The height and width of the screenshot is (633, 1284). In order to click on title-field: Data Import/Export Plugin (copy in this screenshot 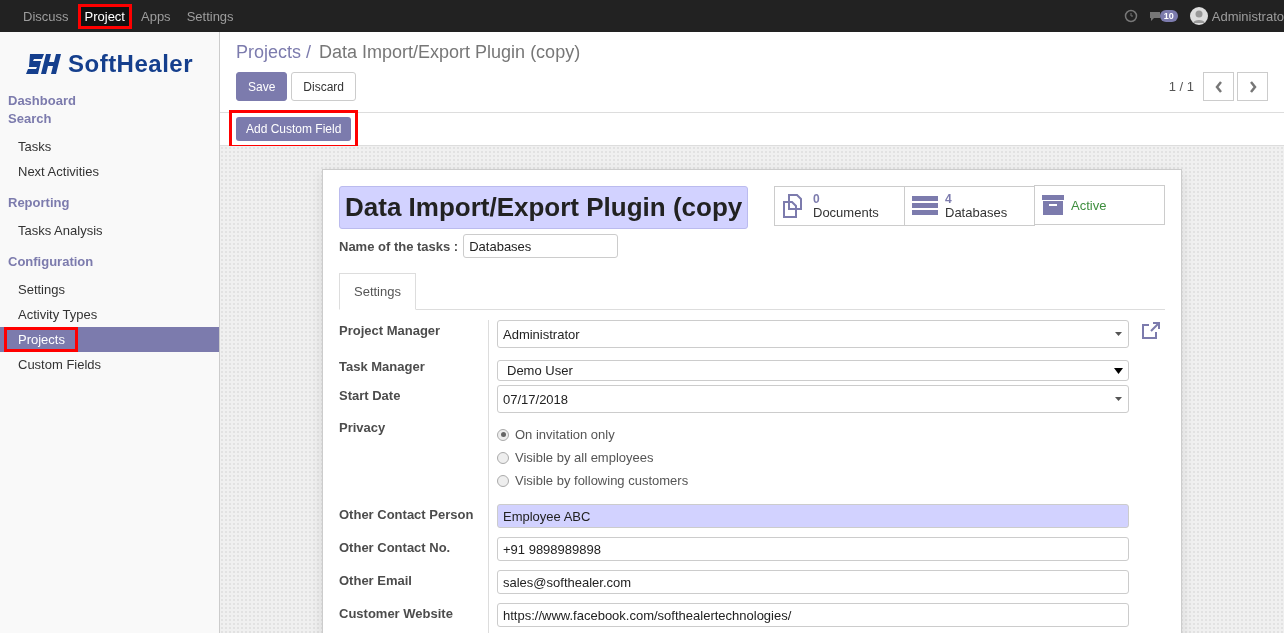, I will do `click(544, 207)`.